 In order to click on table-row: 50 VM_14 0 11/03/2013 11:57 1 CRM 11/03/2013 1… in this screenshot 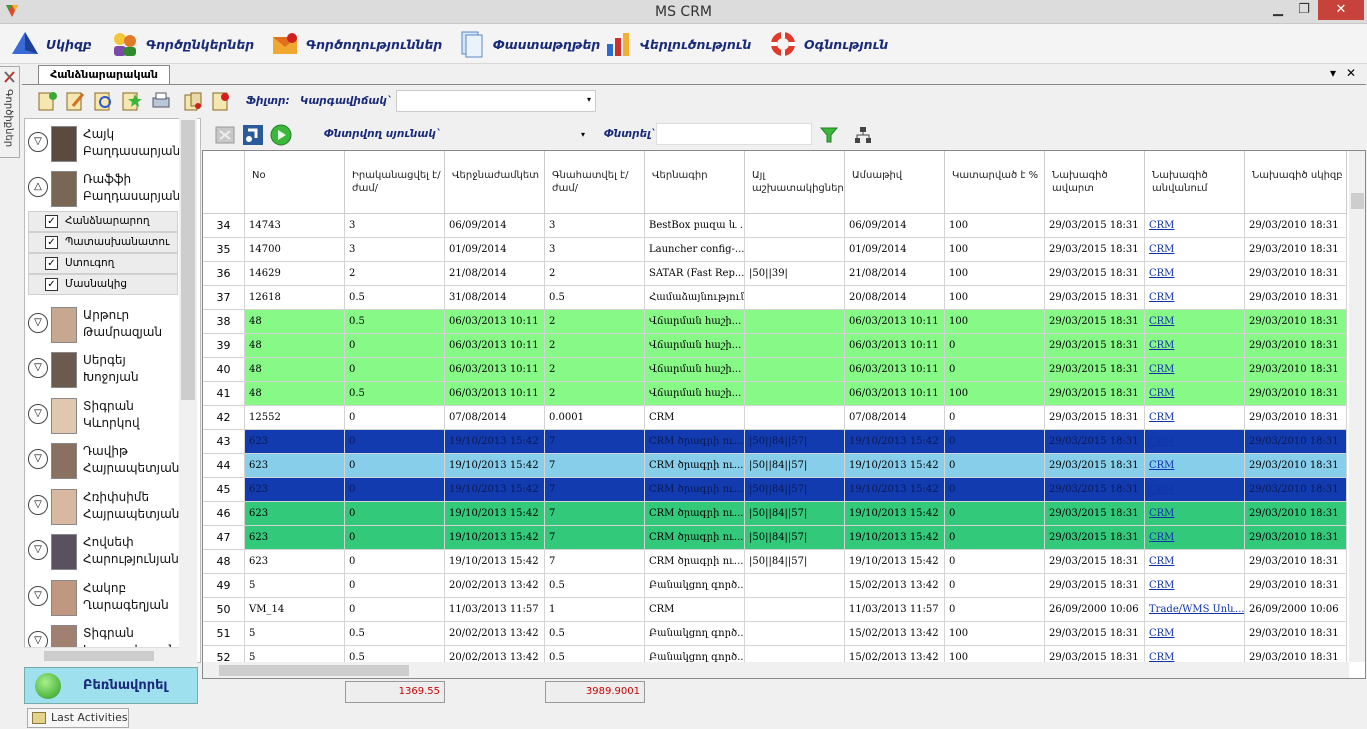, I will do `click(777, 610)`.